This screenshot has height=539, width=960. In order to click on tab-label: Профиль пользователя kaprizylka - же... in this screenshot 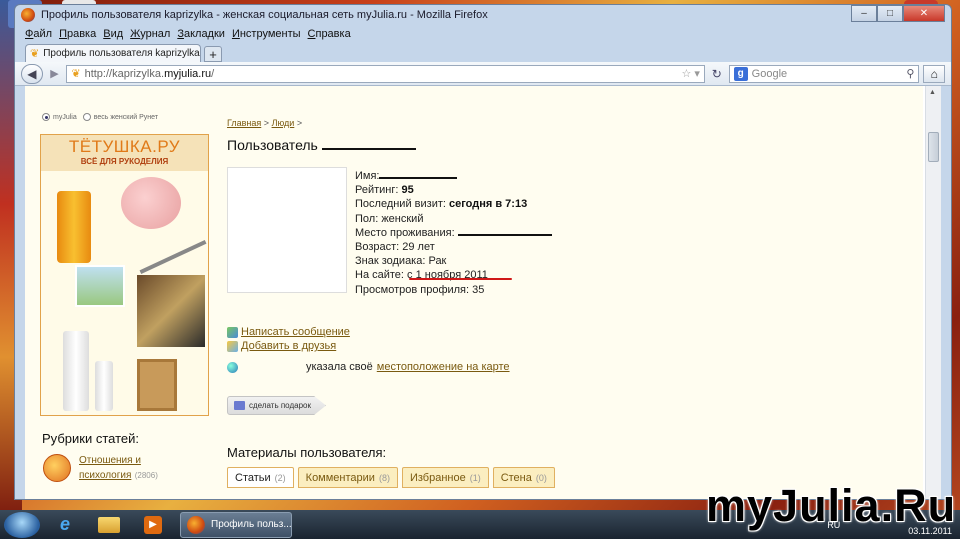, I will do `click(121, 53)`.